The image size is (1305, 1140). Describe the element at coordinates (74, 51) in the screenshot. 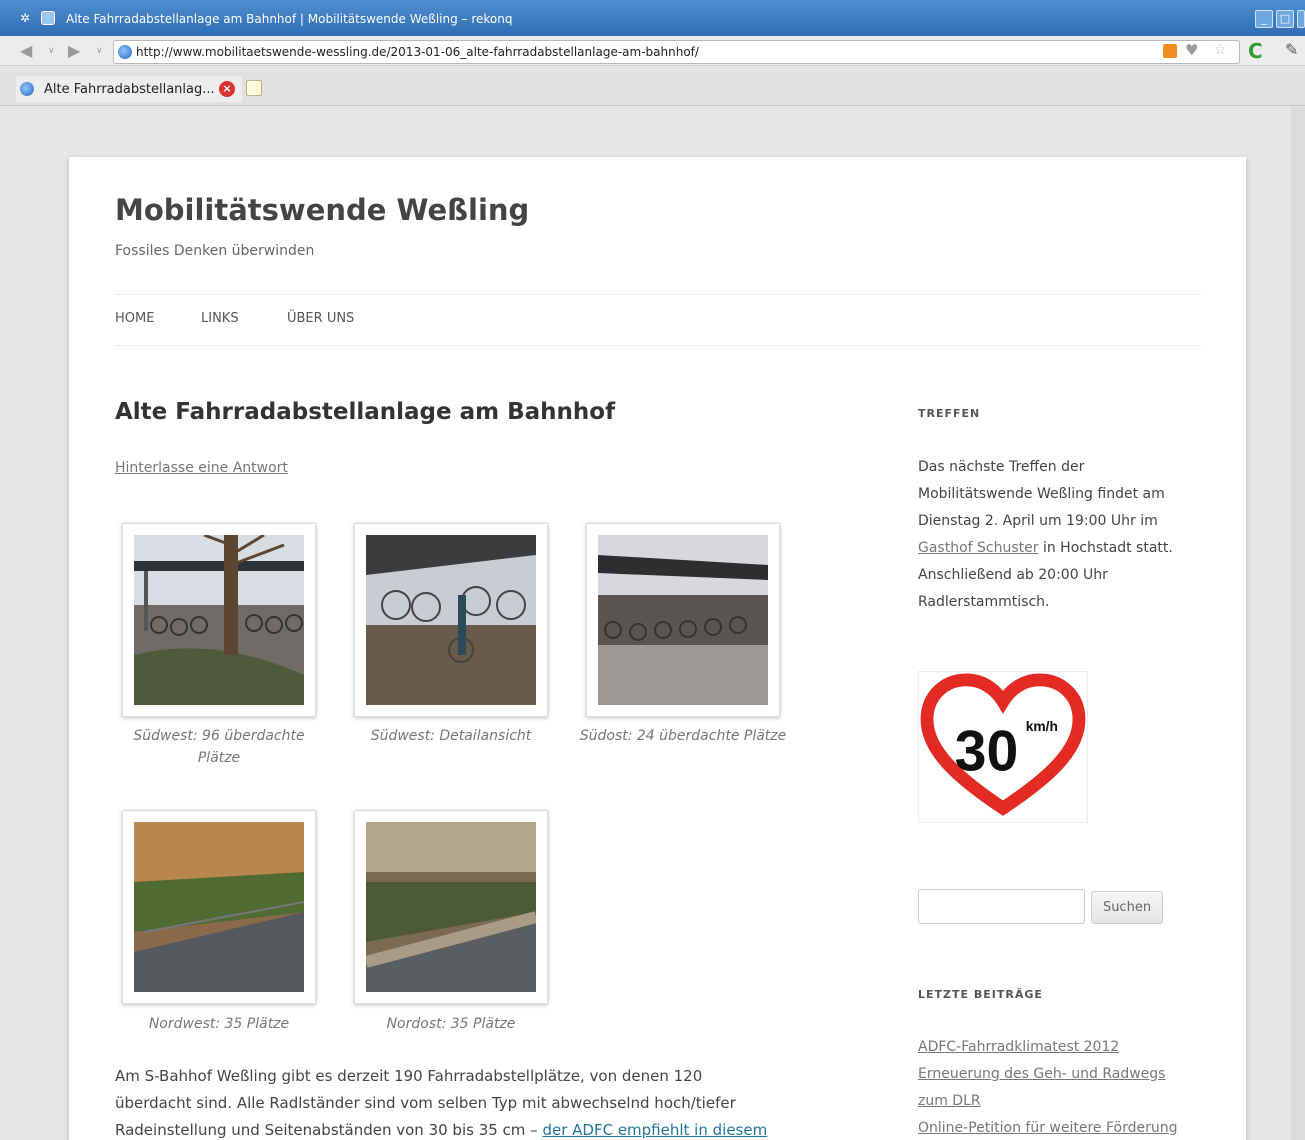

I see `forward-icon: ▶` at that location.